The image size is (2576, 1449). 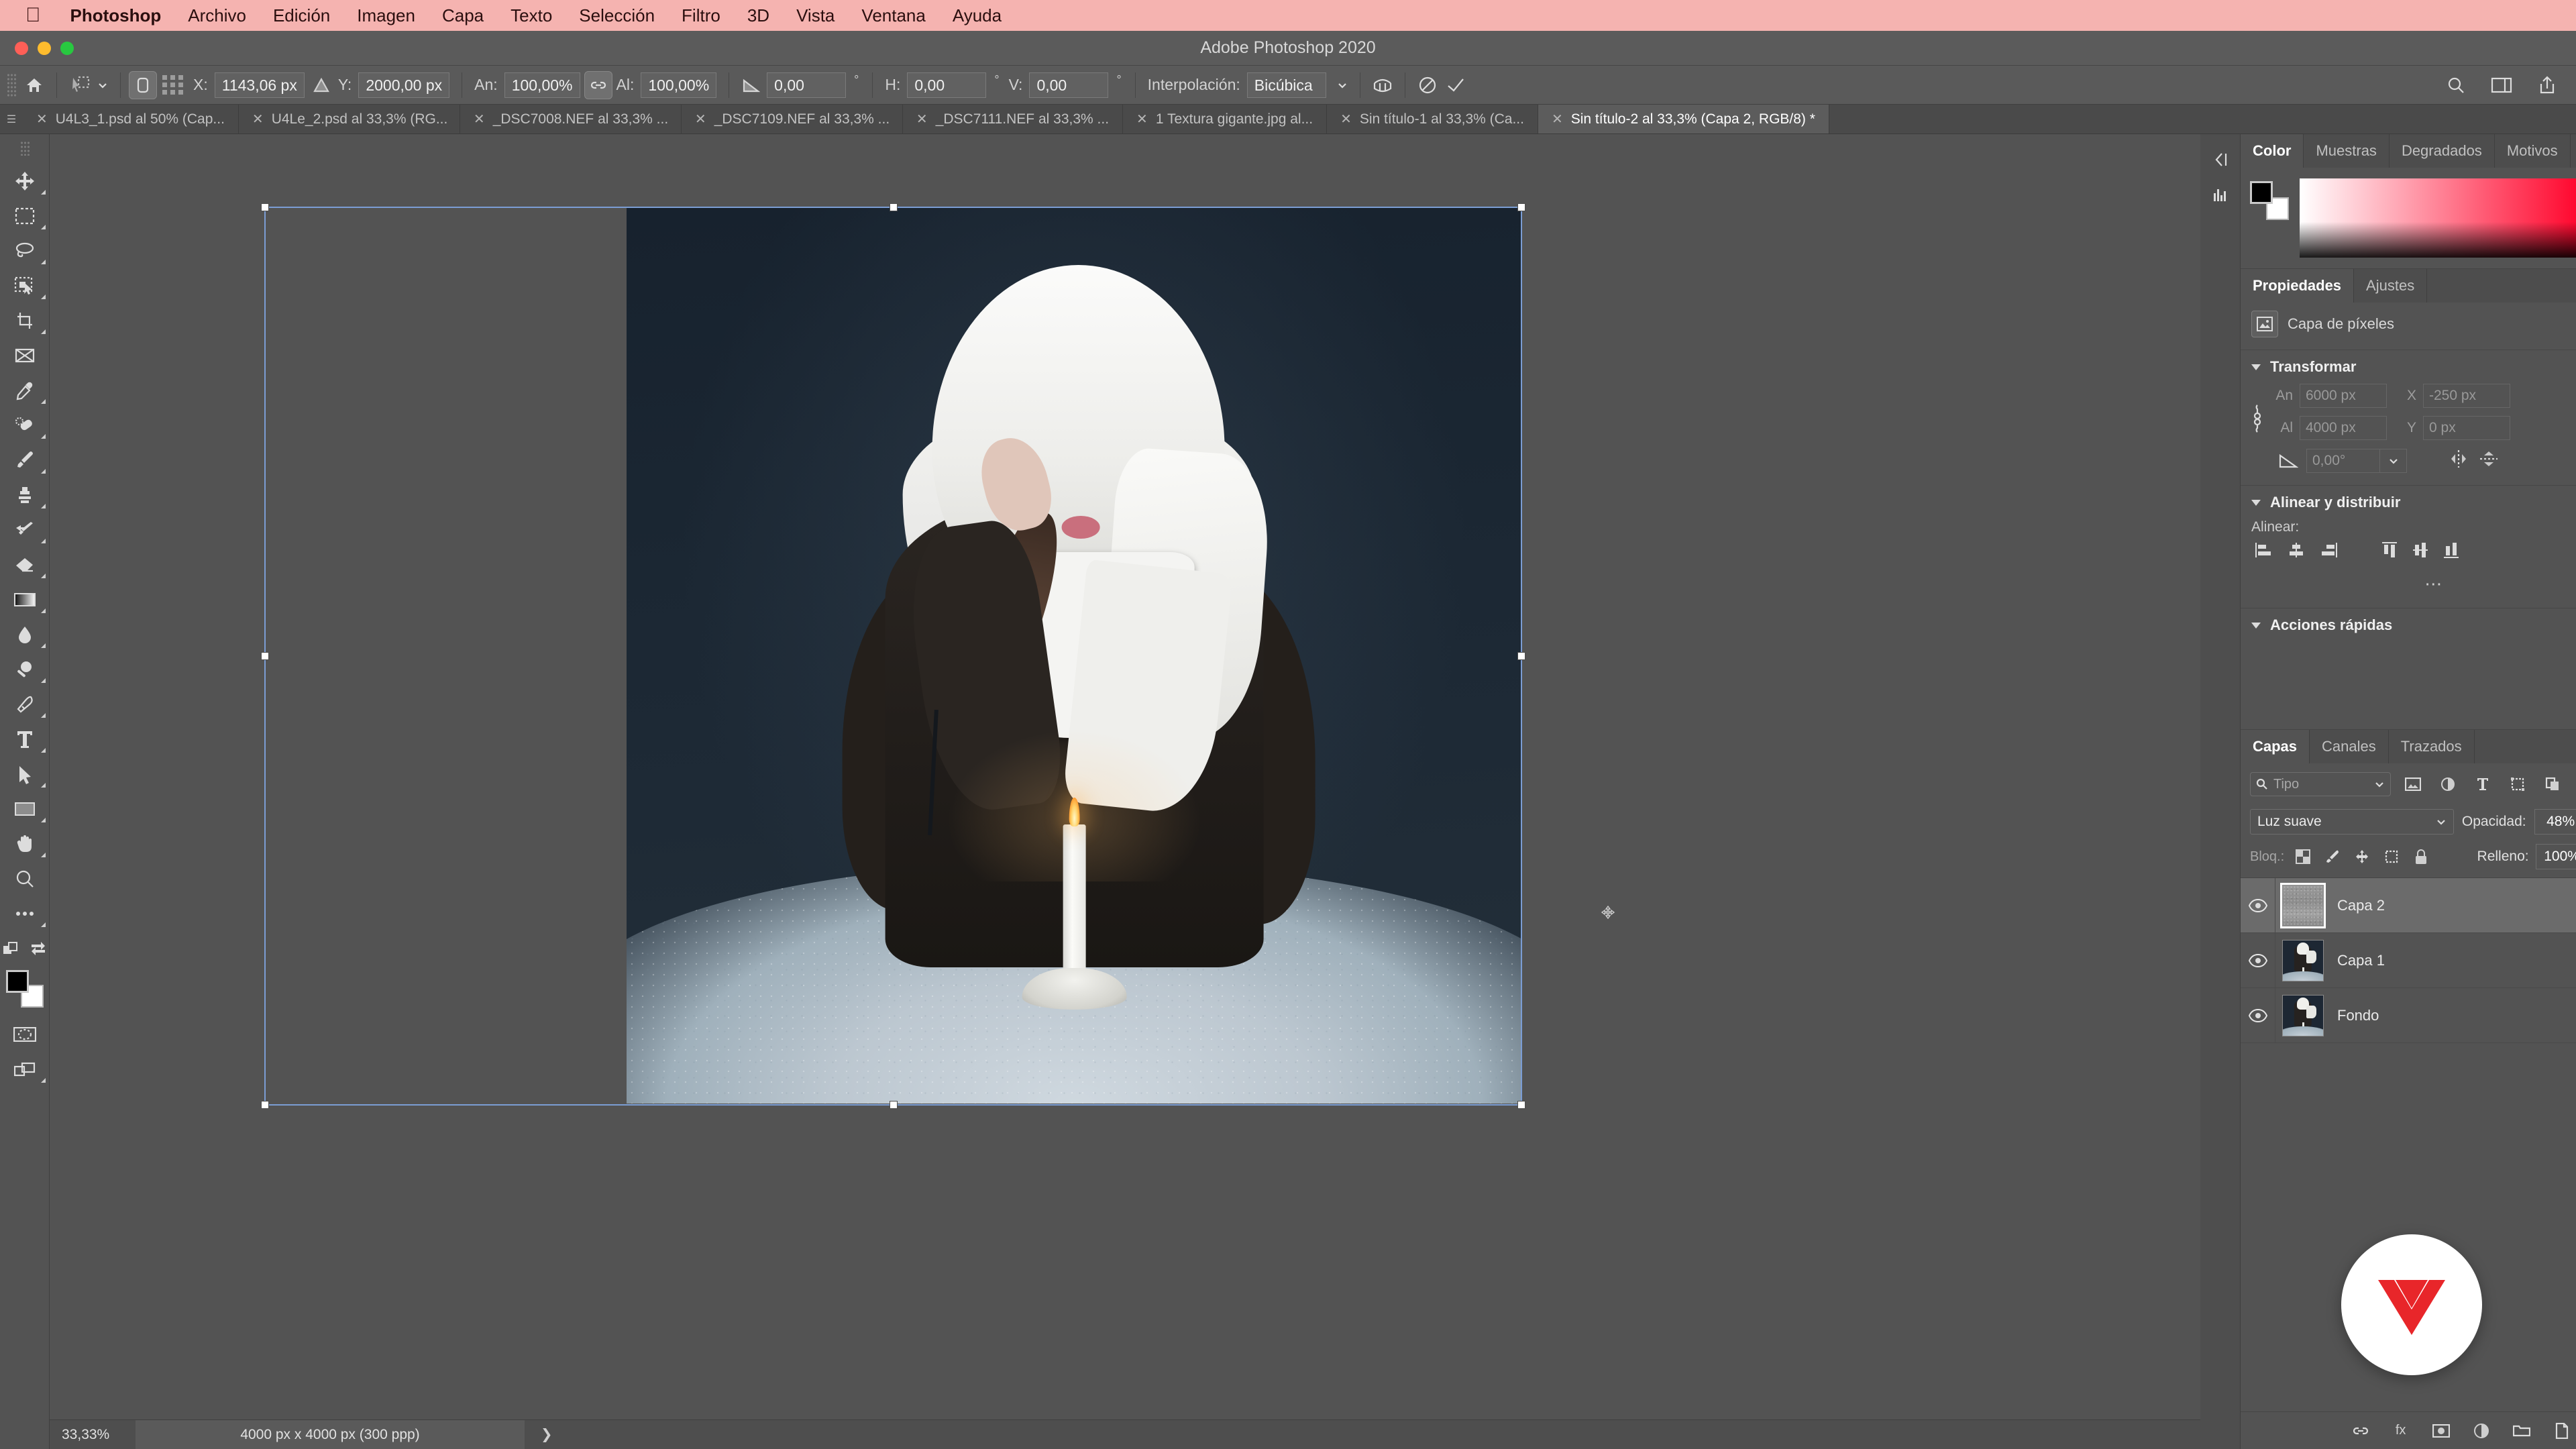 I want to click on y-input: 2000,00 px, so click(x=404, y=85).